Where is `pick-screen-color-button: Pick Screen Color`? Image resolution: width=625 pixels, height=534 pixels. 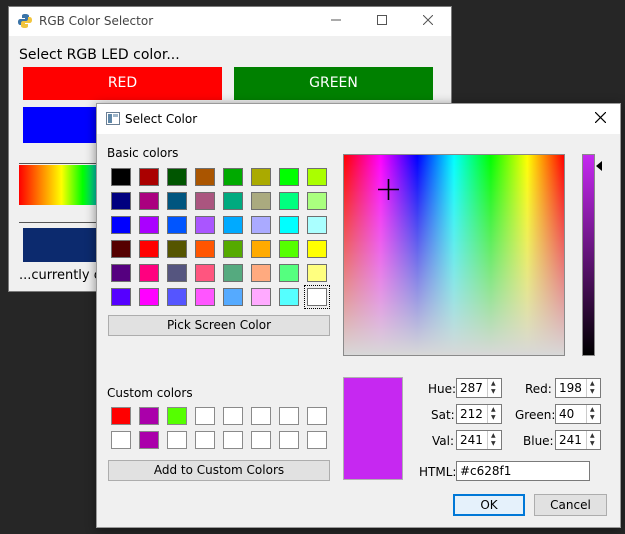 pick-screen-color-button: Pick Screen Color is located at coordinates (219, 325).